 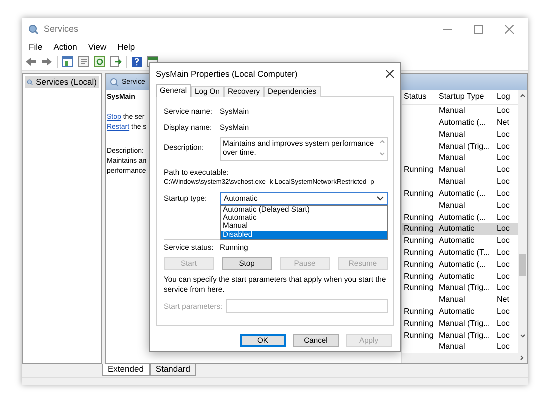 I want to click on properties-icon, so click(x=84, y=62).